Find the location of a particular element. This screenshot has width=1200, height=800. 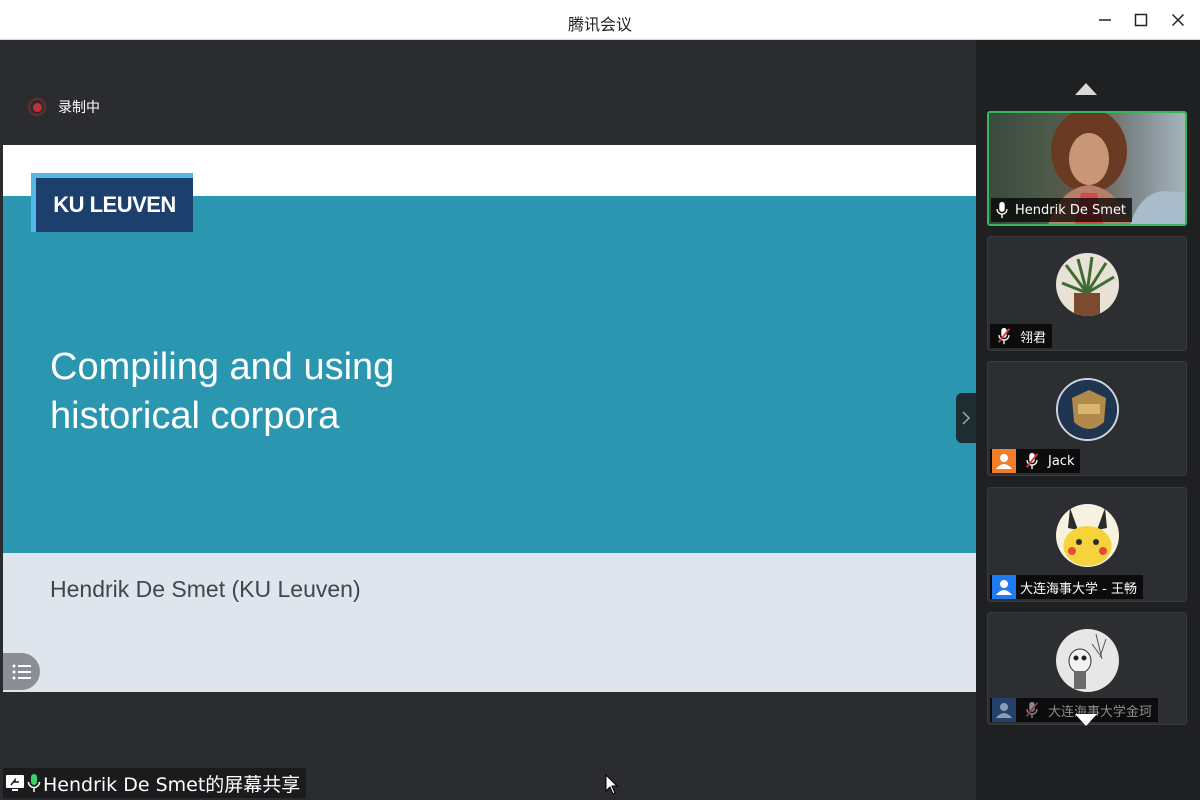

orange-user-badge-icon is located at coordinates (1004, 461).